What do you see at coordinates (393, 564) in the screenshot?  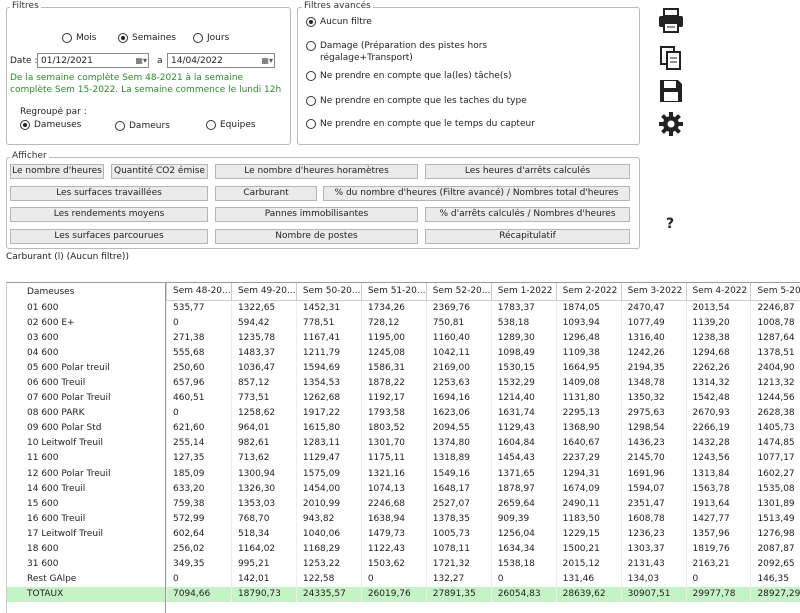 I see `table-cell: 1503,62` at bounding box center [393, 564].